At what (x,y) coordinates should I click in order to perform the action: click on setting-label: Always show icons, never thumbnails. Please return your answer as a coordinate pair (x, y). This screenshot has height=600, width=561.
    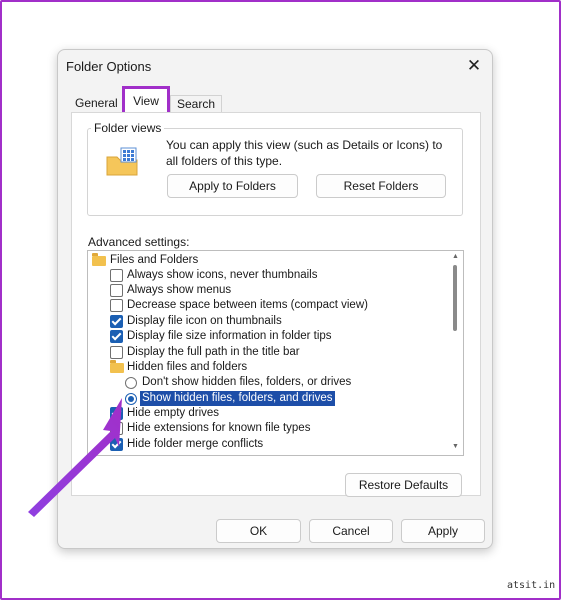
    Looking at the image, I should click on (222, 275).